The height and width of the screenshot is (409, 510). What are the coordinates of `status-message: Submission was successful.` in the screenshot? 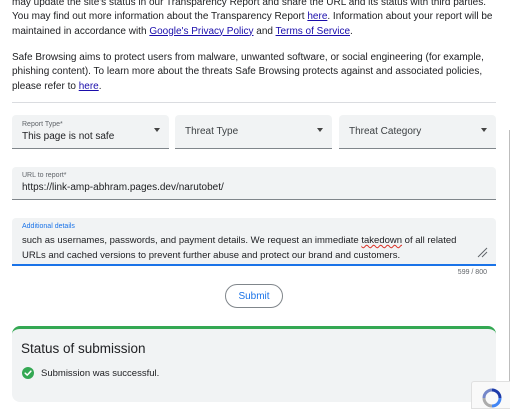 It's located at (100, 373).